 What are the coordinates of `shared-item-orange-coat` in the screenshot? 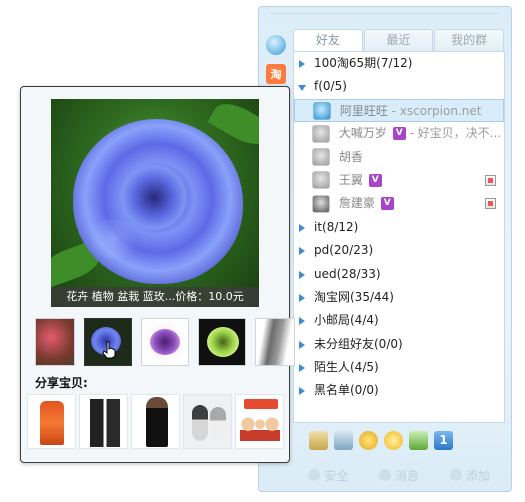 It's located at (51, 421).